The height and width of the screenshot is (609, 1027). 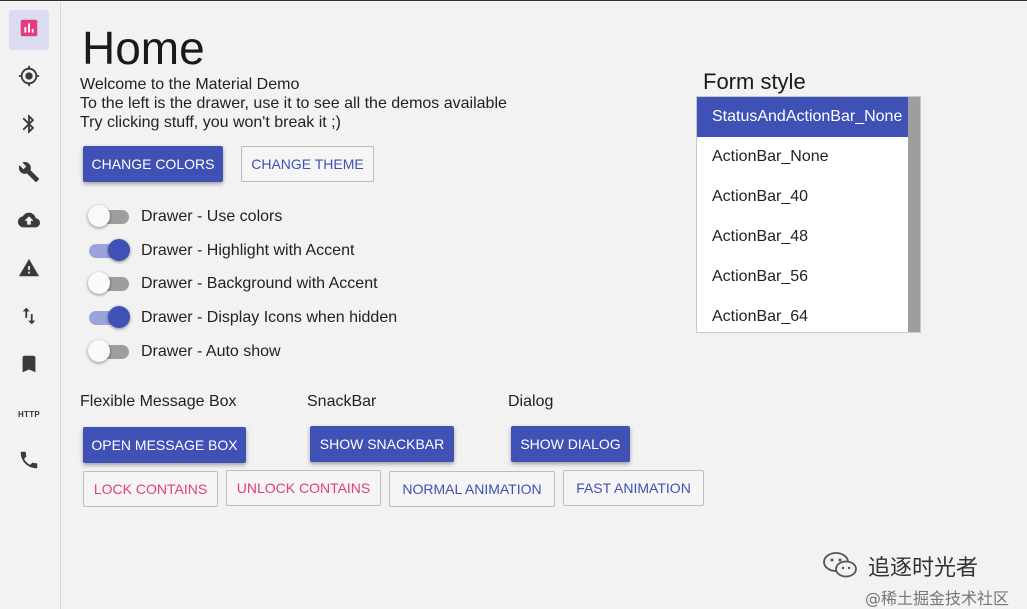 I want to click on drawer-item-tools, so click(x=29, y=174).